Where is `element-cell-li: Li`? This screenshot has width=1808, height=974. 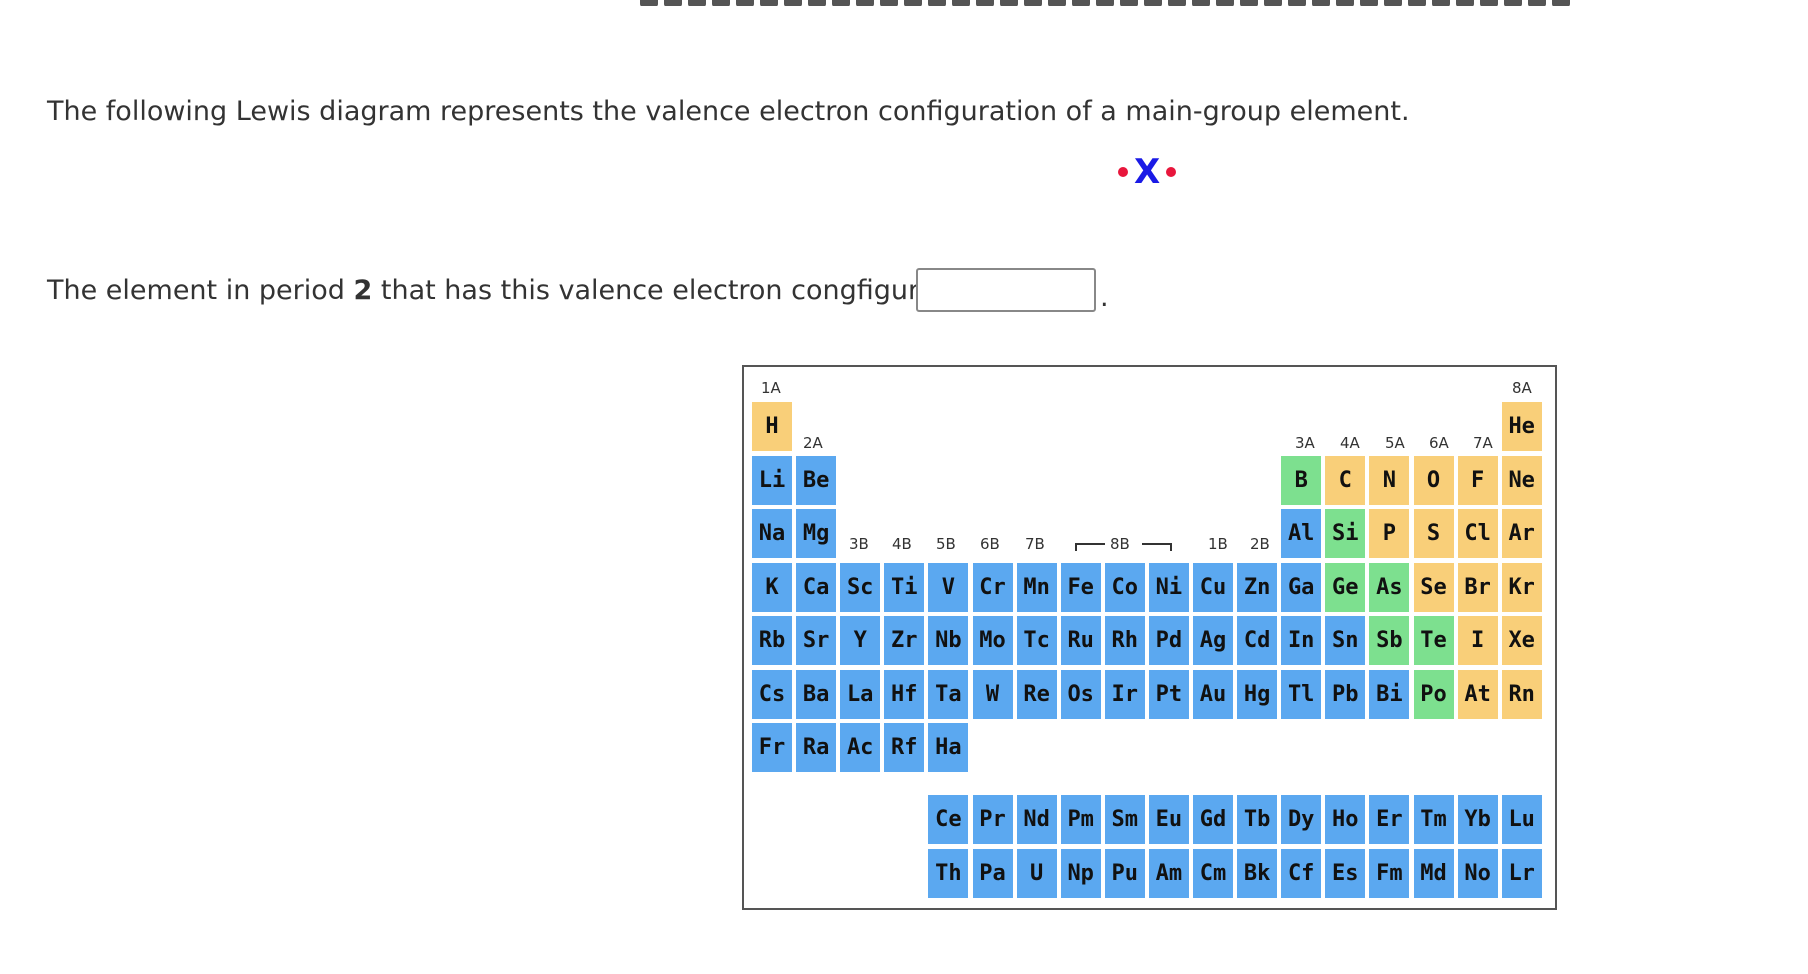
element-cell-li: Li is located at coordinates (772, 480).